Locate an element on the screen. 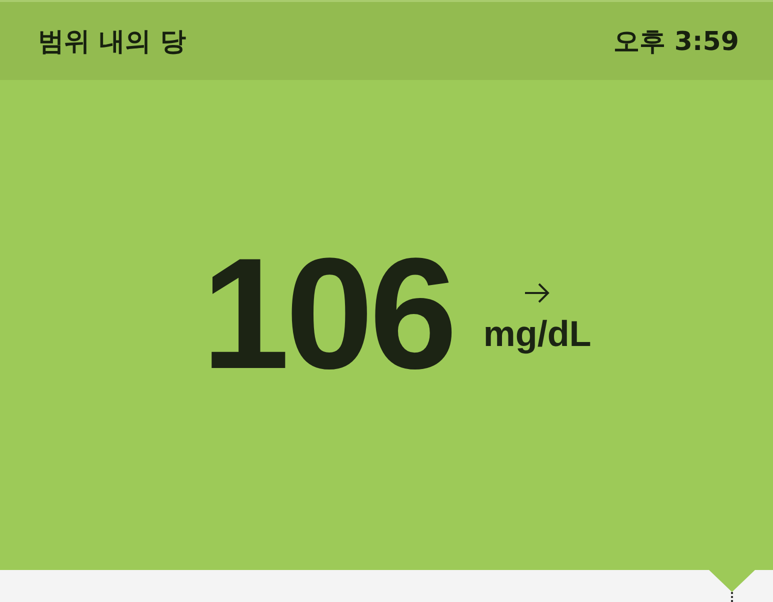 This screenshot has height=602, width=773. range-status: 범위 내의 당 is located at coordinates (112, 42).